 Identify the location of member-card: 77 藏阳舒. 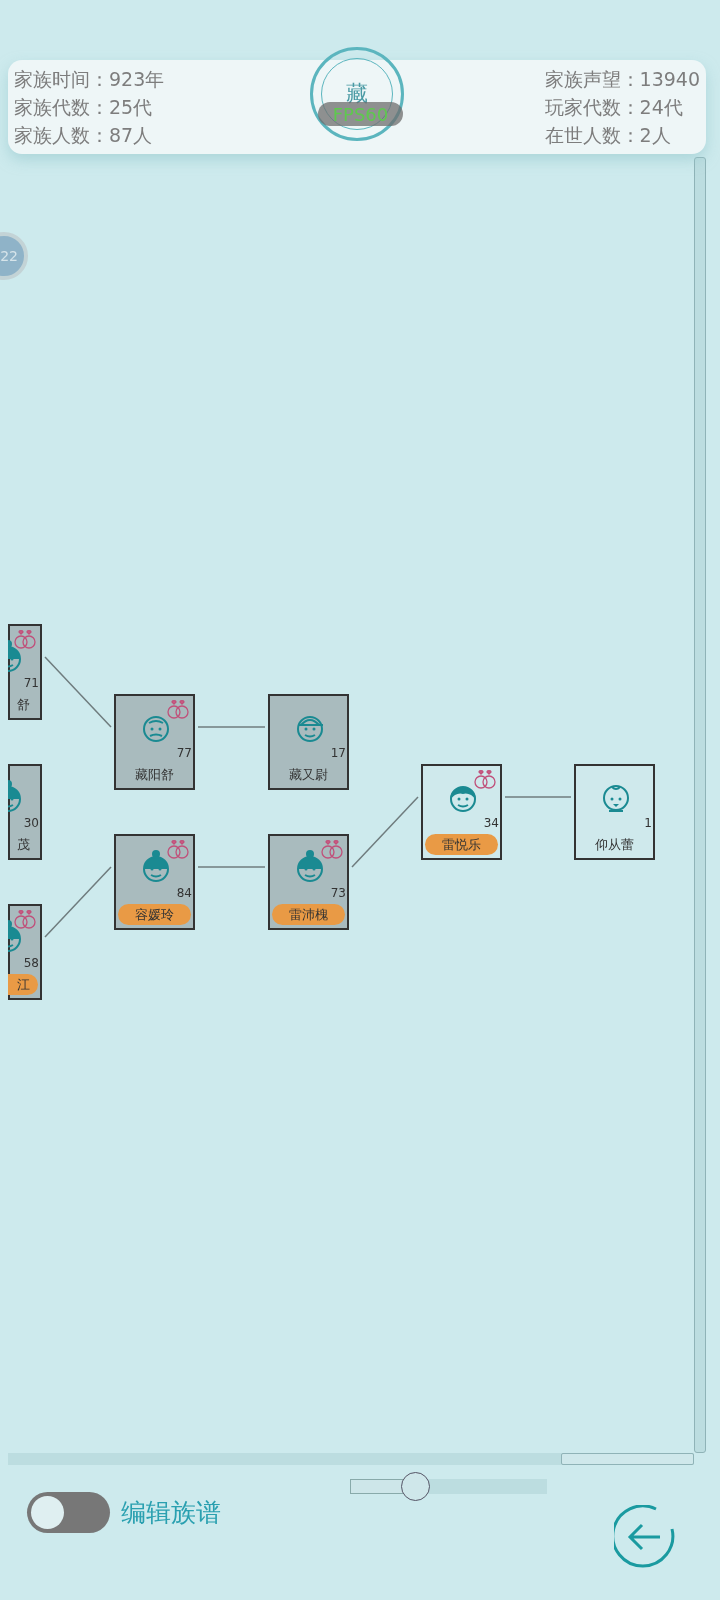
(154, 742).